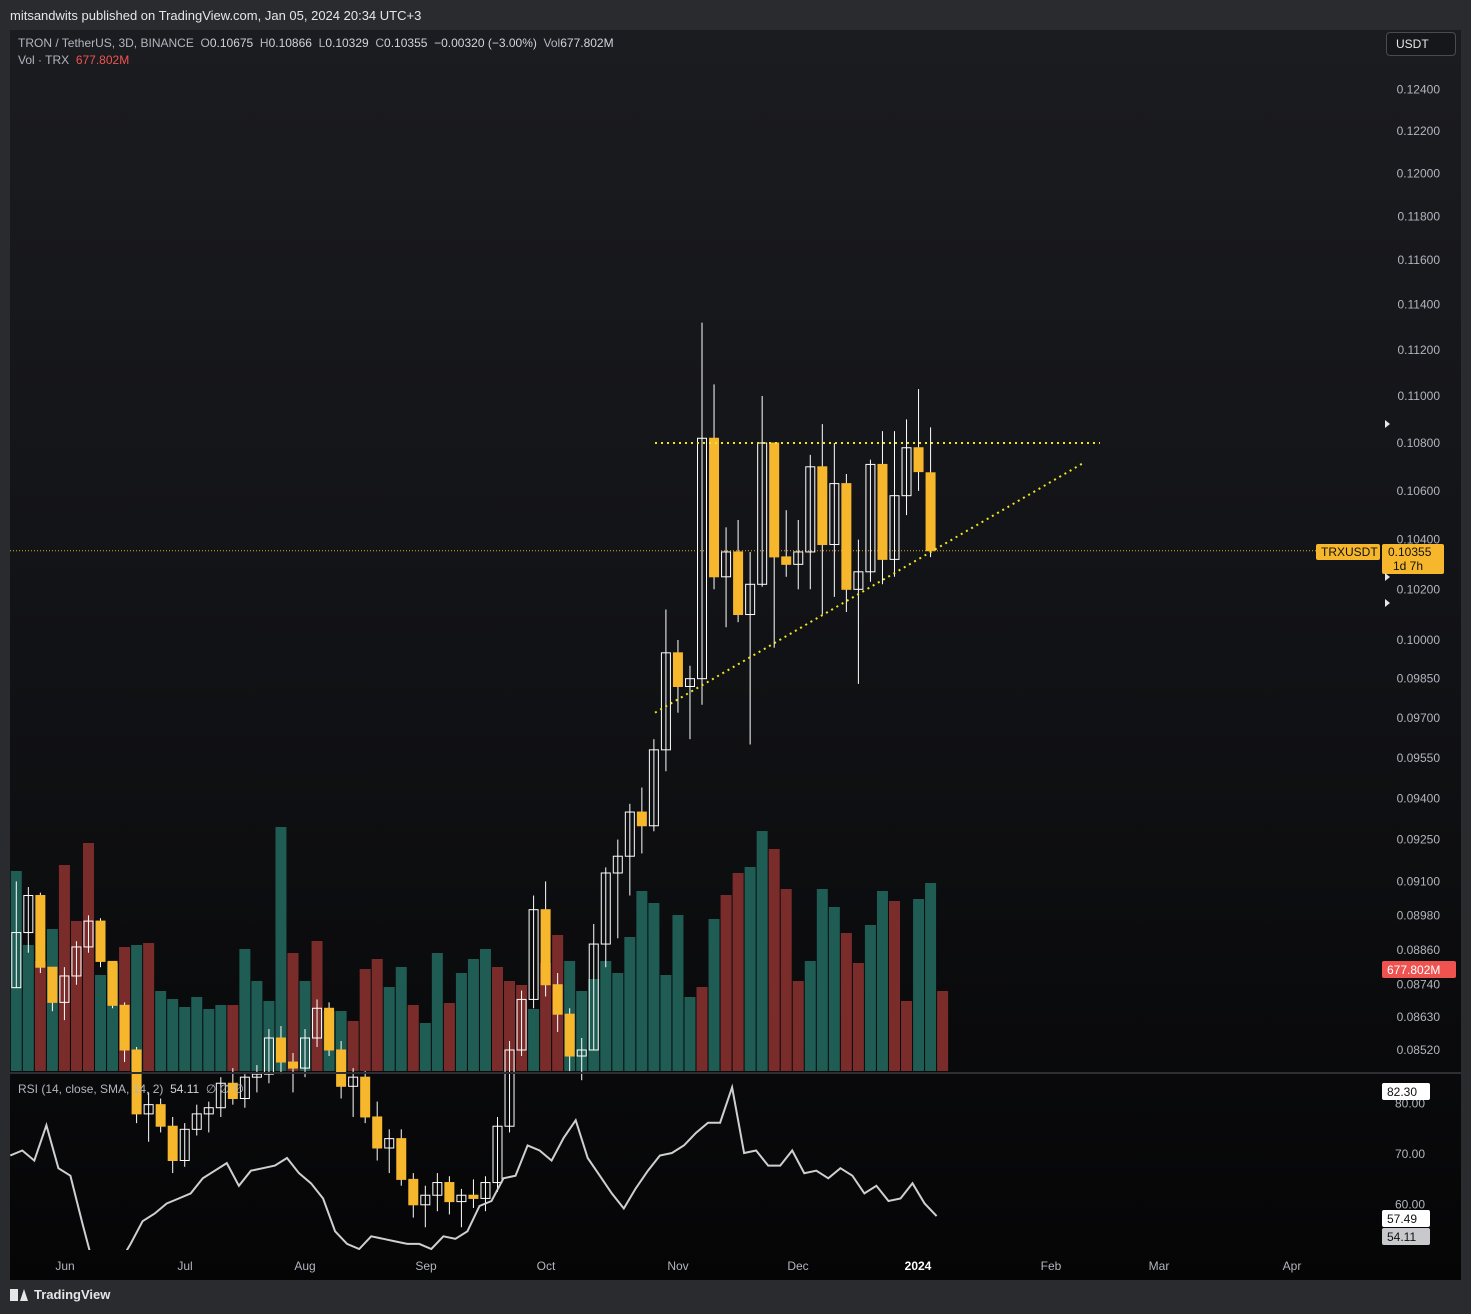  What do you see at coordinates (1159, 1266) in the screenshot?
I see `time-tick-label: Mar` at bounding box center [1159, 1266].